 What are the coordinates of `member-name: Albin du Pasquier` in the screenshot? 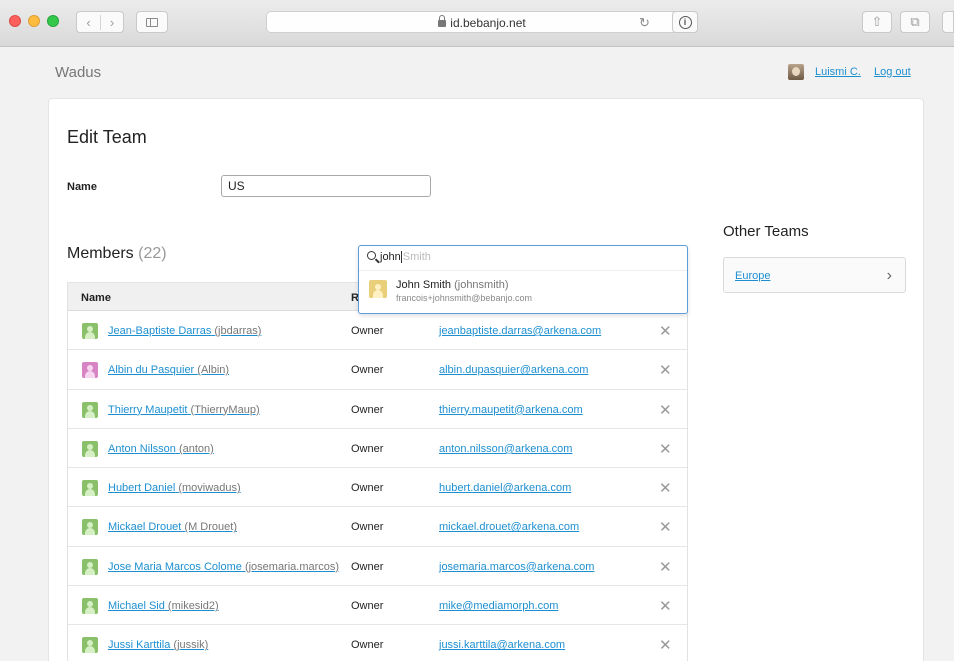 It's located at (151, 370).